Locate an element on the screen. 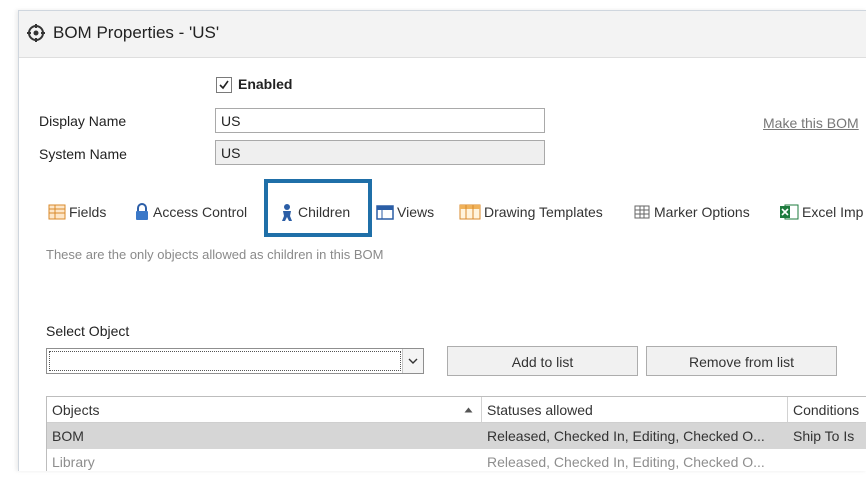 Image resolution: width=866 pixels, height=485 pixels. title-bar: BOM Properties - 'US' is located at coordinates (442, 34).